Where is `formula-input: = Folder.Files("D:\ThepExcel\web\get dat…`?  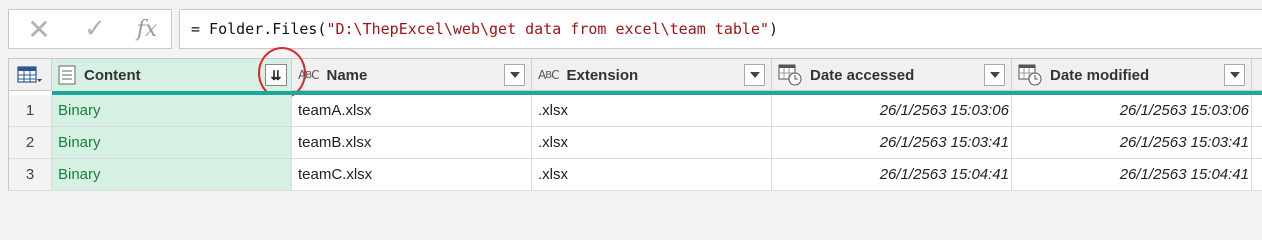 formula-input: = Folder.Files("D:\ThepExcel\web\get dat… is located at coordinates (720, 29).